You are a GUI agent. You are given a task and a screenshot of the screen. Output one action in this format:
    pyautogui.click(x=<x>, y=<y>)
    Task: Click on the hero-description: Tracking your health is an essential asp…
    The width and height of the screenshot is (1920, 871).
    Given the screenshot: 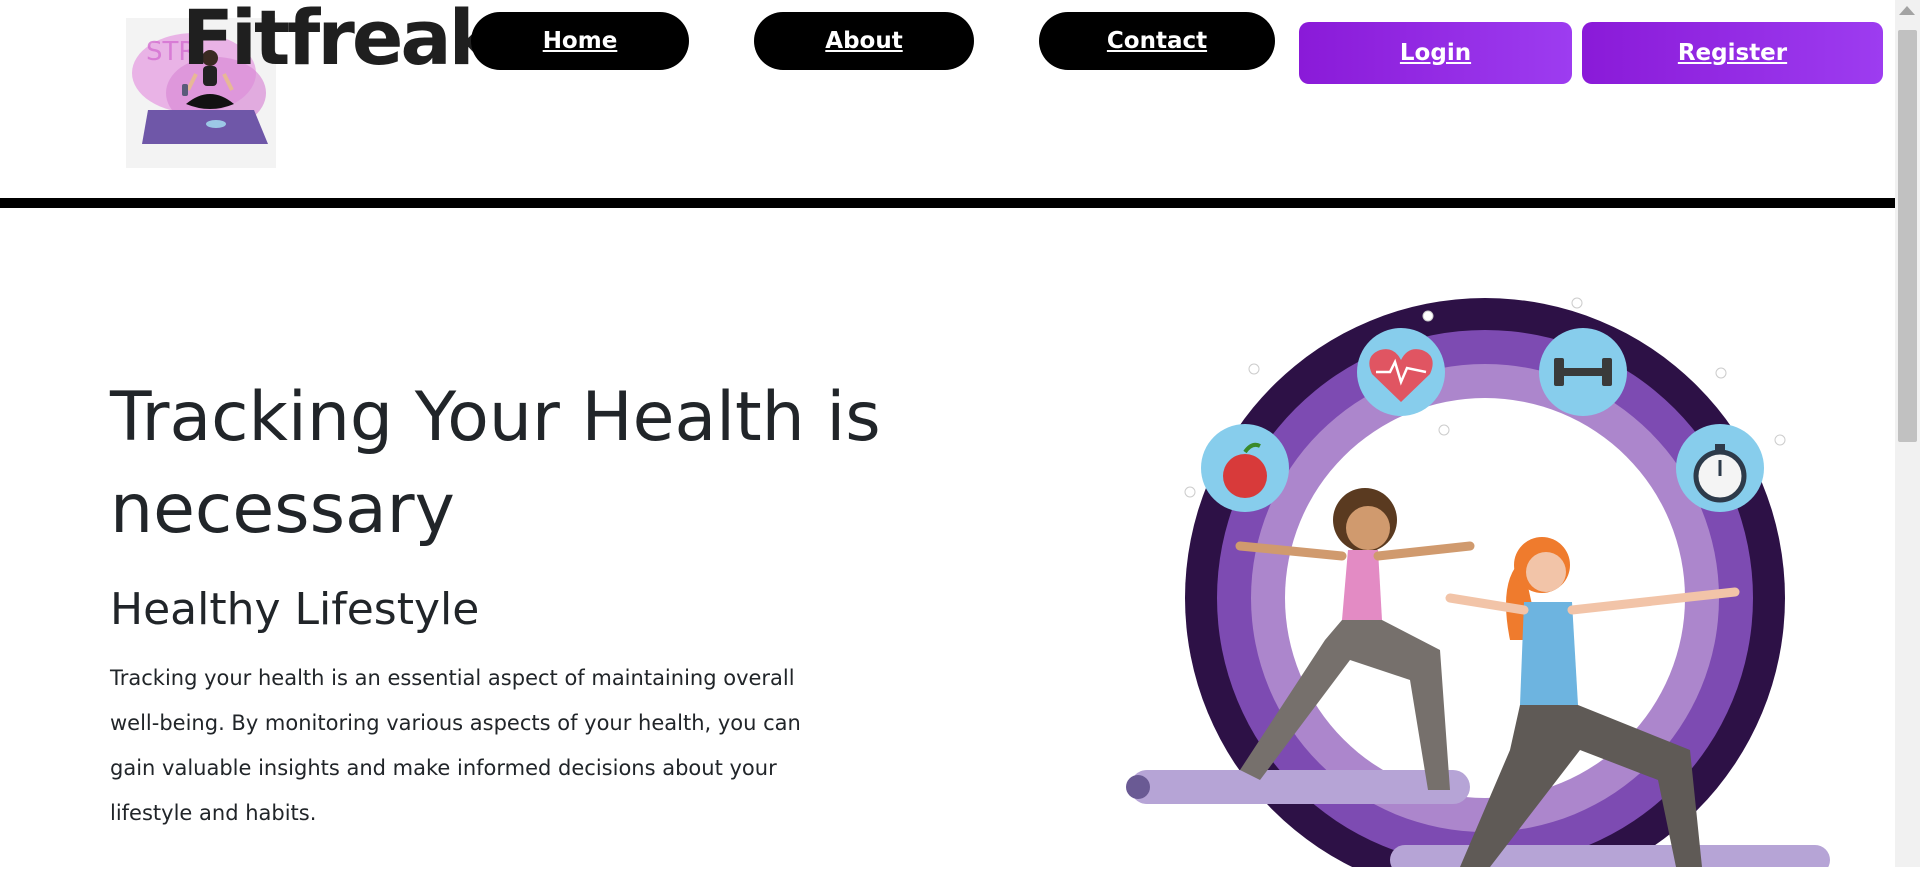 What is the action you would take?
    pyautogui.click(x=455, y=745)
    